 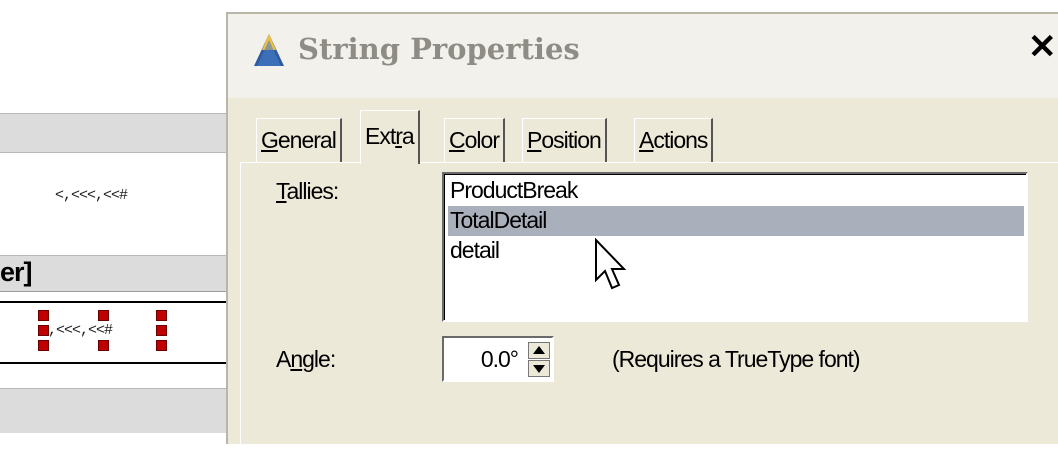 I want to click on tab-label: Ext, so click(x=380, y=136).